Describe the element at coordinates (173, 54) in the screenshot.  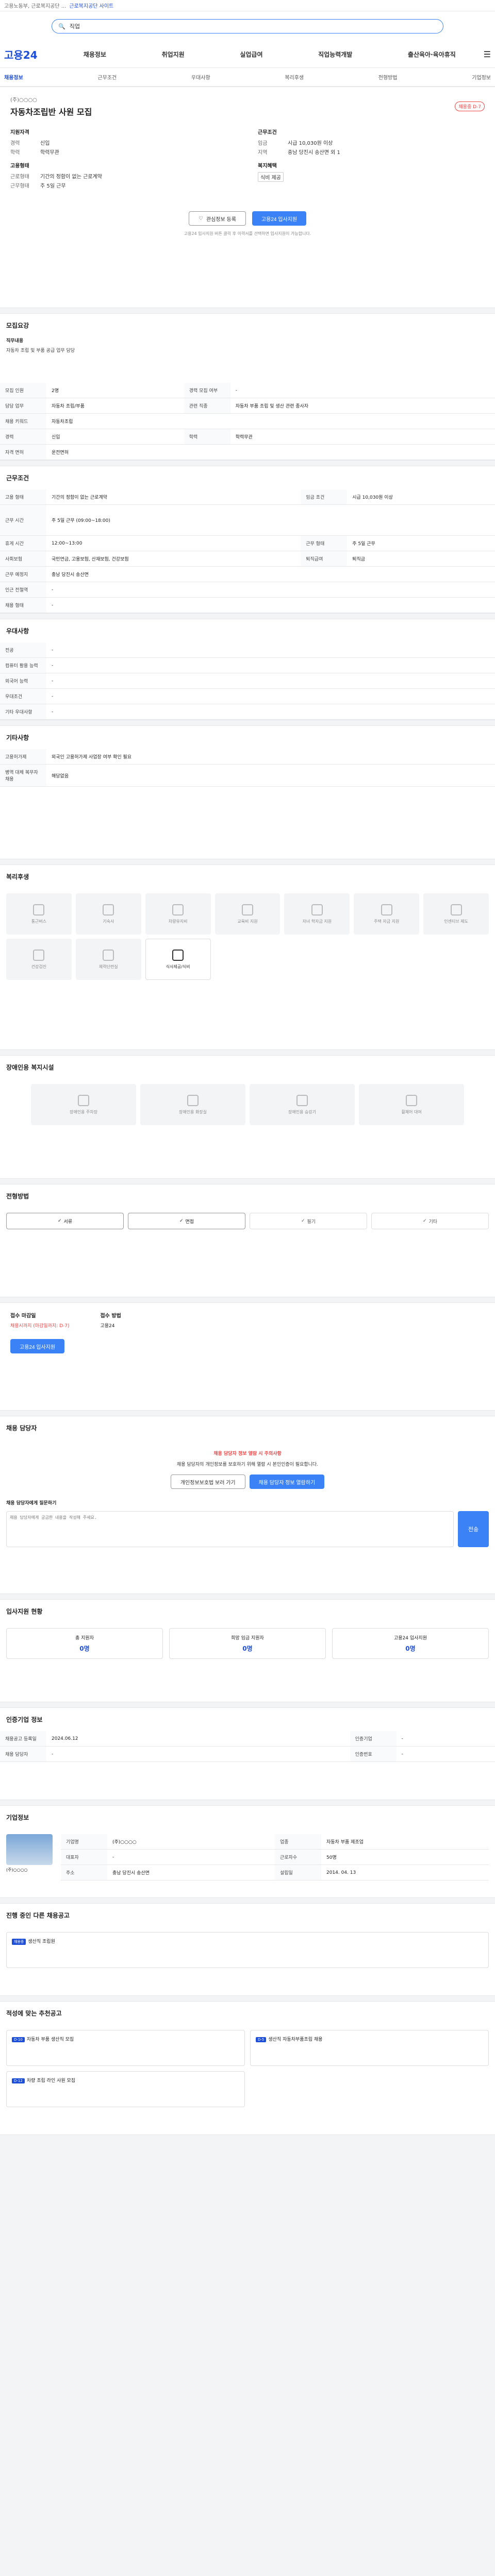
I see `nav-item-1: 취업지원` at that location.